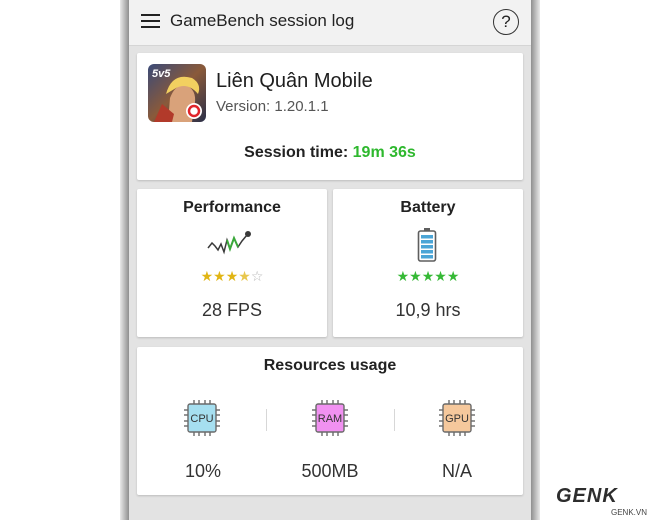 This screenshot has width=660, height=520. I want to click on gpu-chip-label: GPU, so click(457, 419).